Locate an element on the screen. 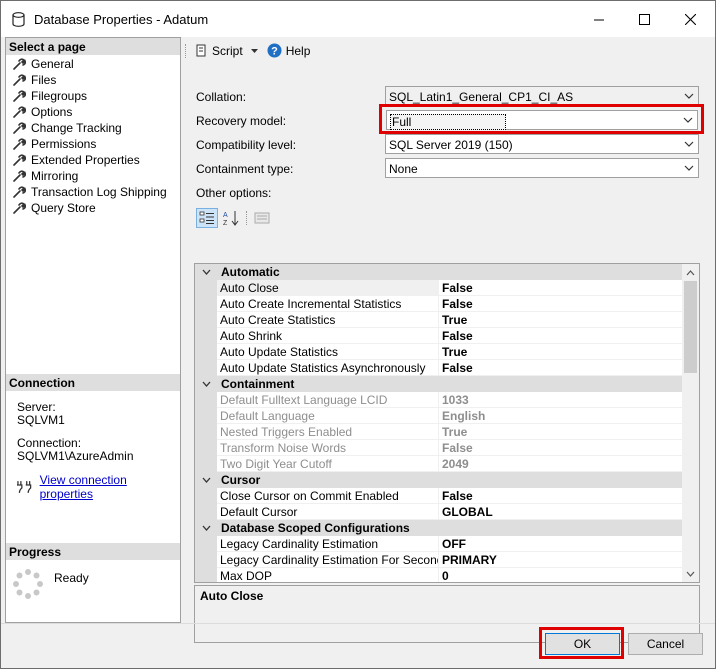 The width and height of the screenshot is (716, 669). property-name: Auto Shrink is located at coordinates (328, 336).